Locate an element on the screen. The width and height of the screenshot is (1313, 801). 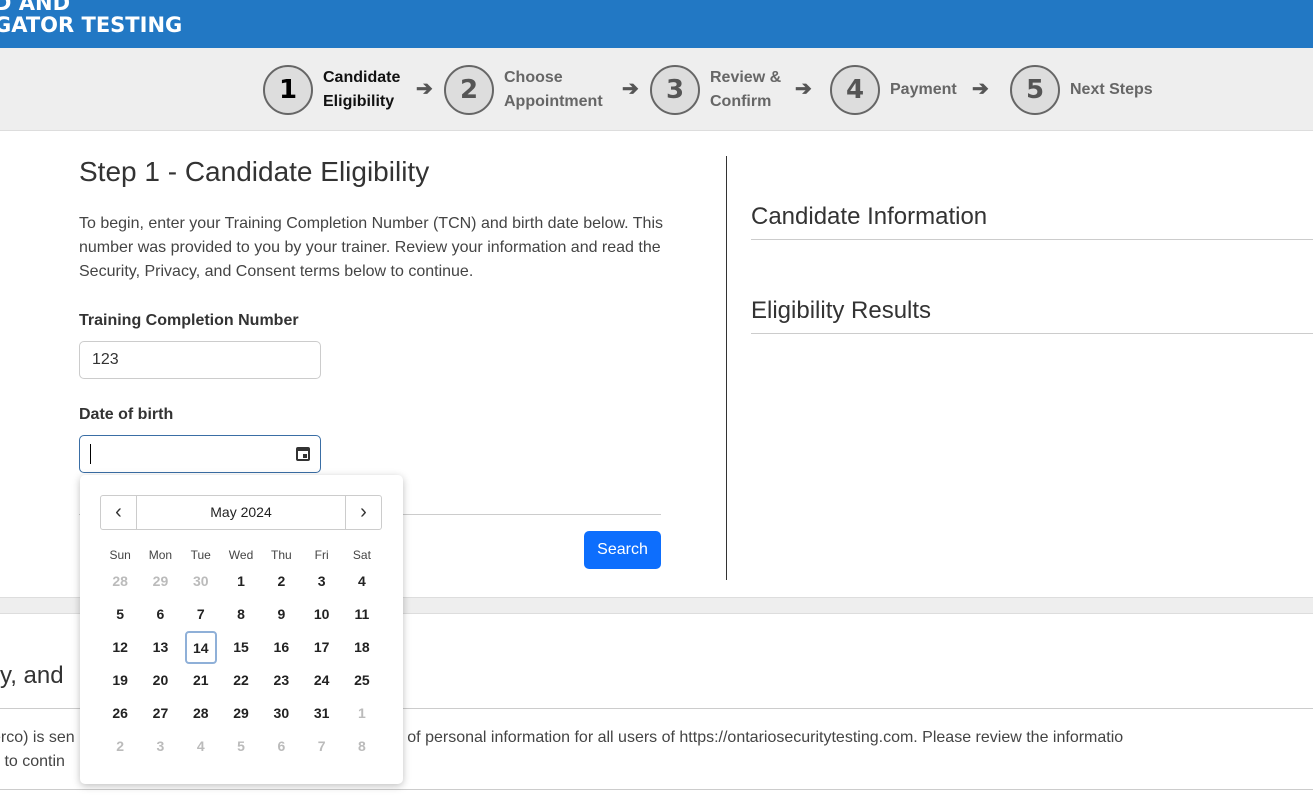
calendar-day: 10 is located at coordinates (321, 614).